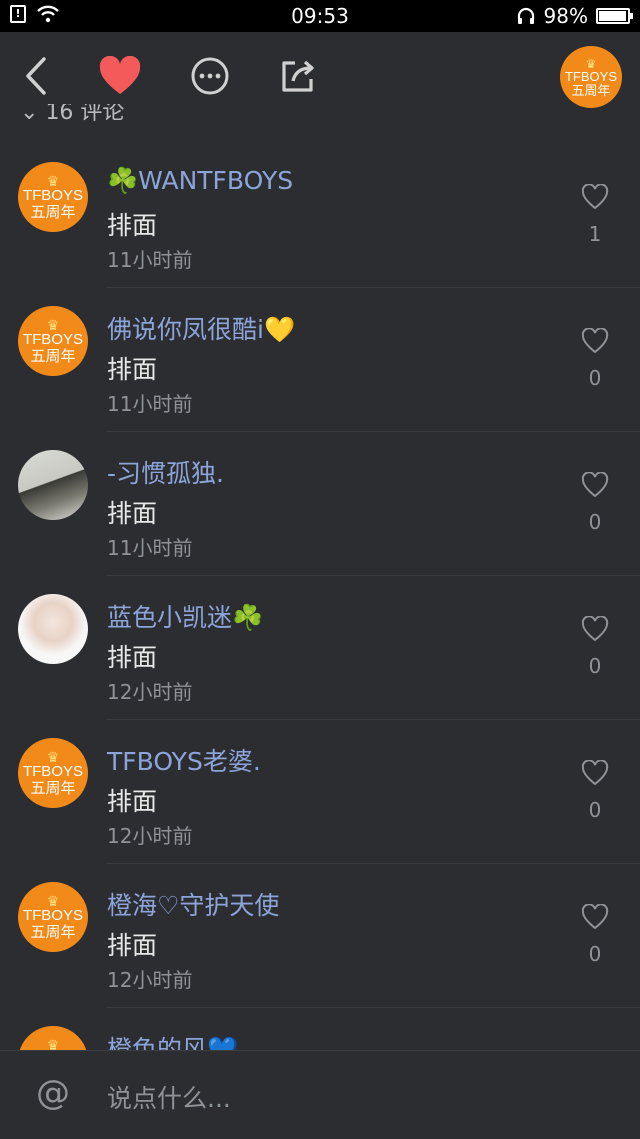 The image size is (640, 1139). What do you see at coordinates (595, 234) in the screenshot?
I see `like-count: 1` at bounding box center [595, 234].